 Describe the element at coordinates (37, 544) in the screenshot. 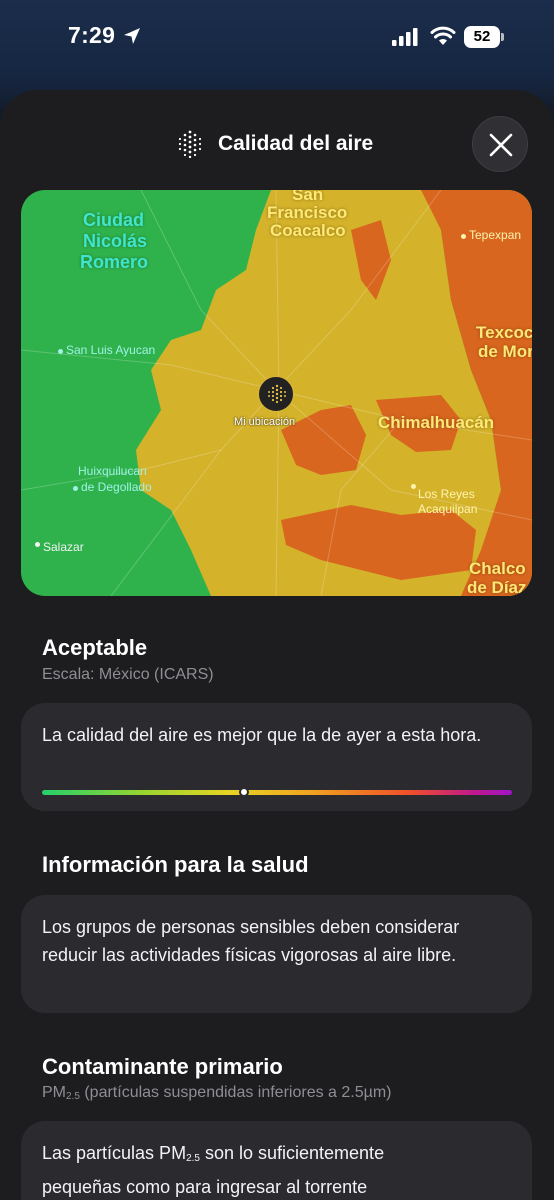

I see `map-dot-salazar` at that location.